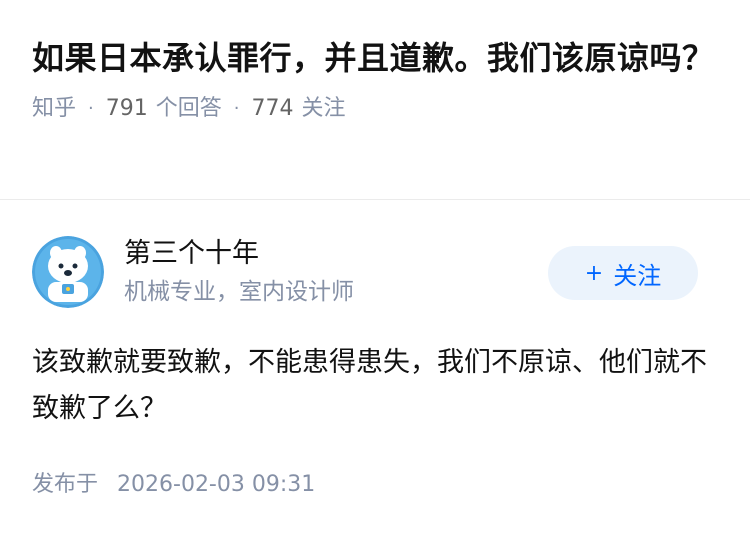 This screenshot has height=538, width=750. What do you see at coordinates (375, 272) in the screenshot?
I see `author-row: 第三个十年 机械专业，室内设计师 + 关注` at bounding box center [375, 272].